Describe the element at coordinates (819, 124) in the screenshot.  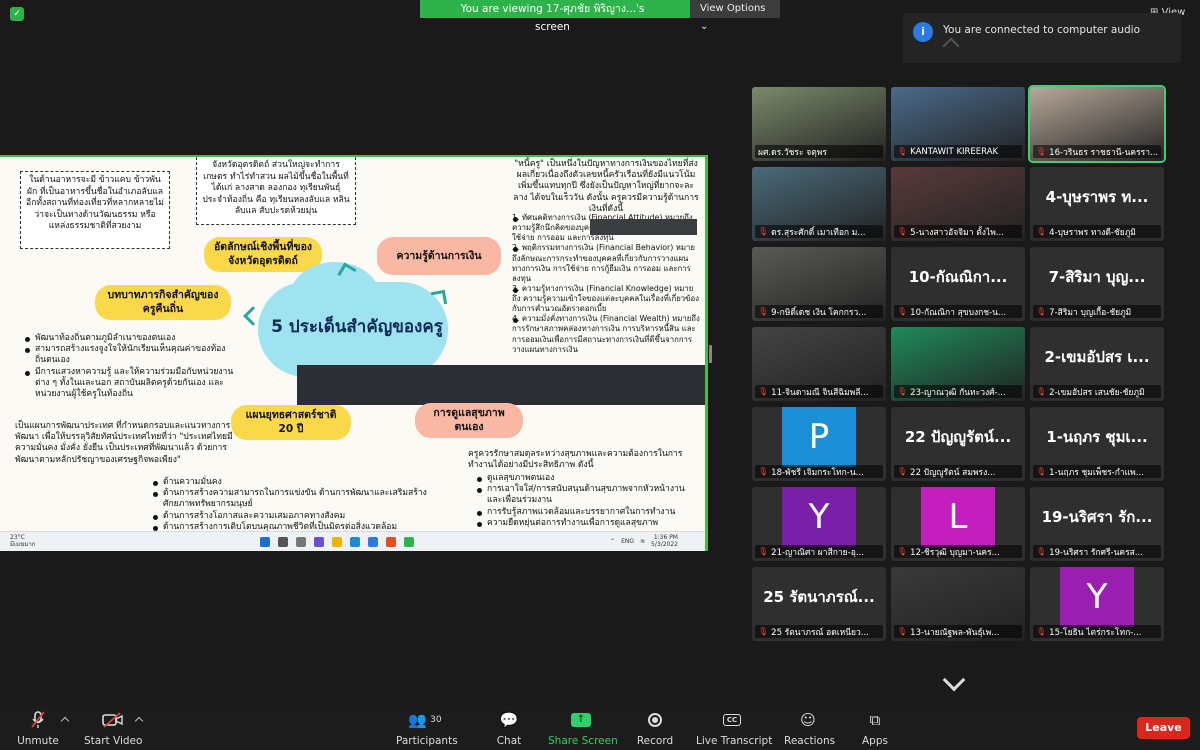
I see `participant-tile: ผศ.ดร.วัชระ จตุพร` at that location.